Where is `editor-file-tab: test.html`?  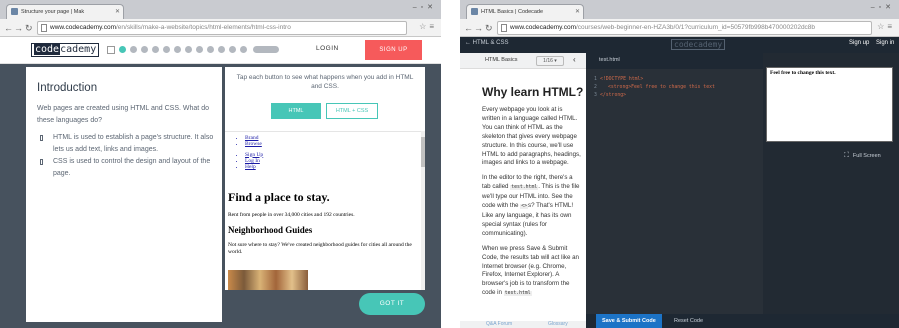 editor-file-tab: test.html is located at coordinates (609, 60).